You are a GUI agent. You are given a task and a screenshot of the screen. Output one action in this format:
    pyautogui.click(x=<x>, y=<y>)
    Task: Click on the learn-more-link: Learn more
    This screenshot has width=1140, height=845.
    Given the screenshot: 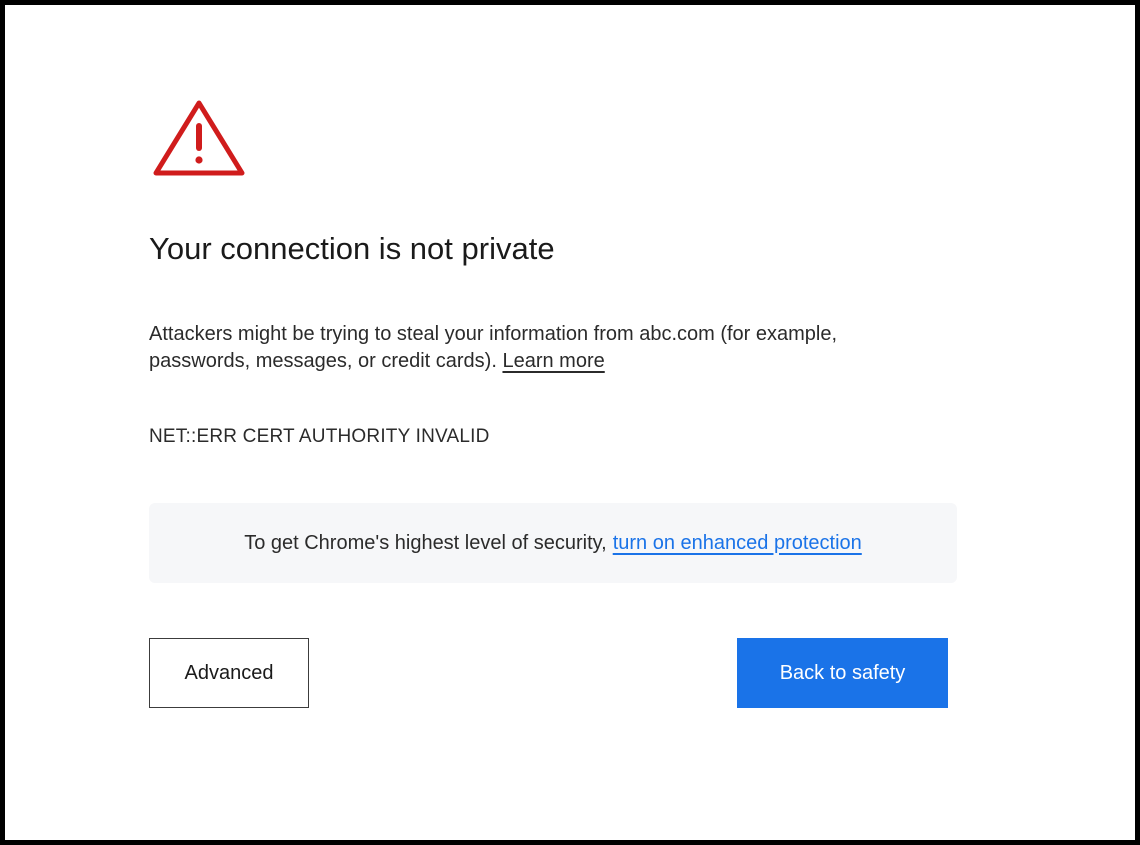 What is the action you would take?
    pyautogui.click(x=553, y=361)
    